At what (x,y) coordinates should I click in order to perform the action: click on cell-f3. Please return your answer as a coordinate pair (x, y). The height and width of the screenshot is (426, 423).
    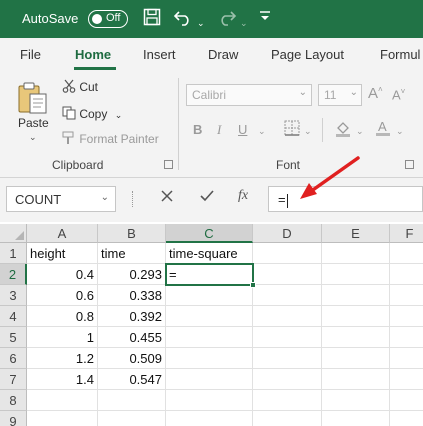
    Looking at the image, I should click on (406, 295).